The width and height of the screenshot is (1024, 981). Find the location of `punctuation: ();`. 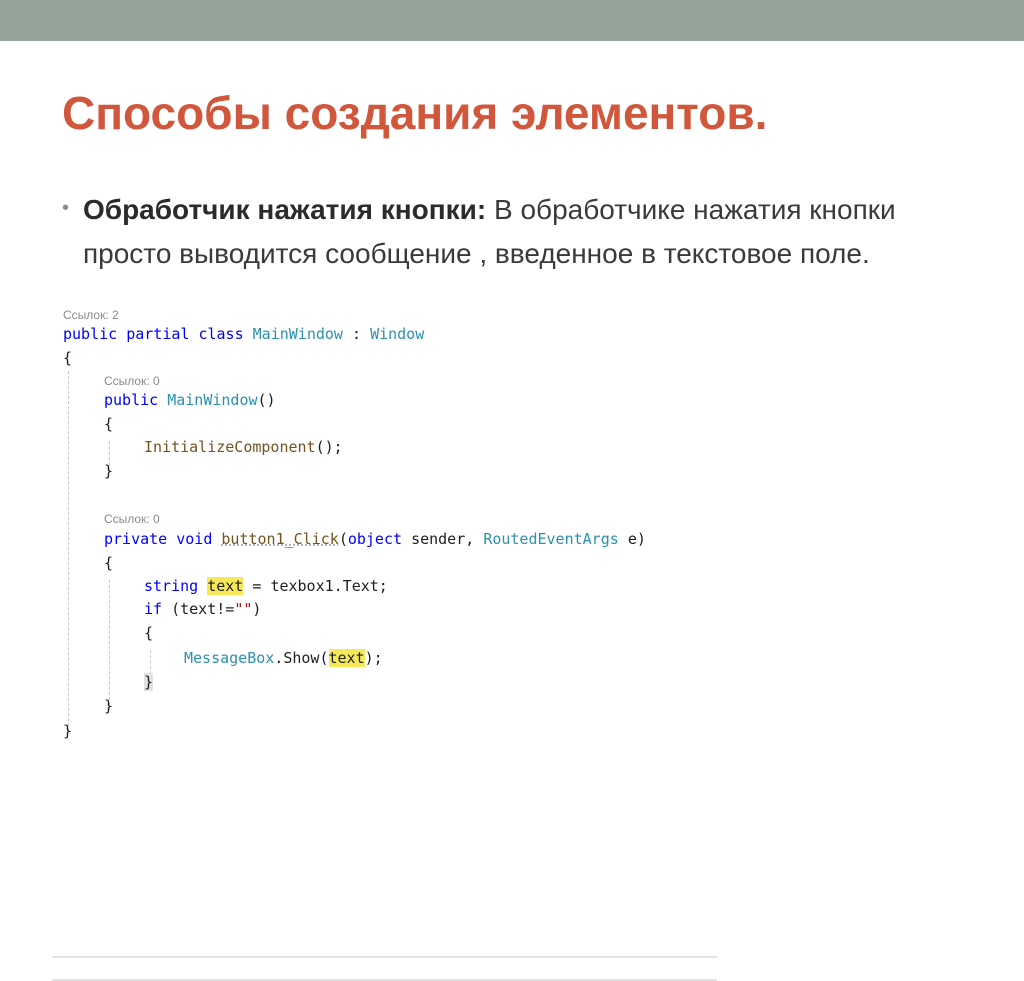

punctuation: (); is located at coordinates (329, 447).